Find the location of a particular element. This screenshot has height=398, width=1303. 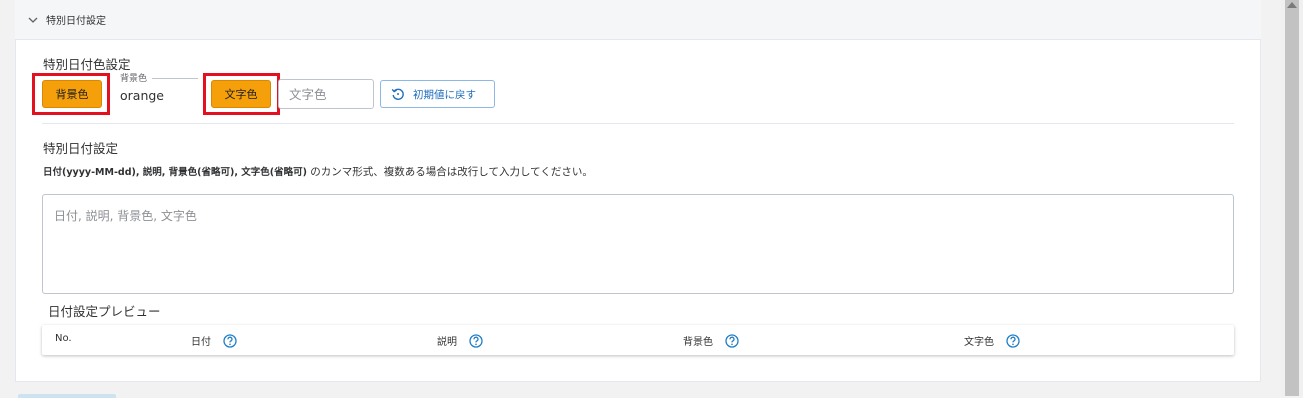

column-label: 文字色 is located at coordinates (979, 342).